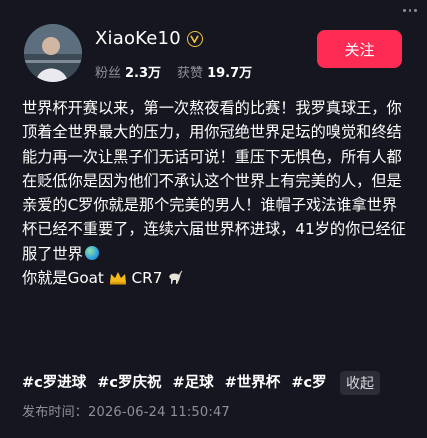 Image resolution: width=427 pixels, height=438 pixels. Describe the element at coordinates (194, 38) in the screenshot. I see `verified-badge-icon` at that location.